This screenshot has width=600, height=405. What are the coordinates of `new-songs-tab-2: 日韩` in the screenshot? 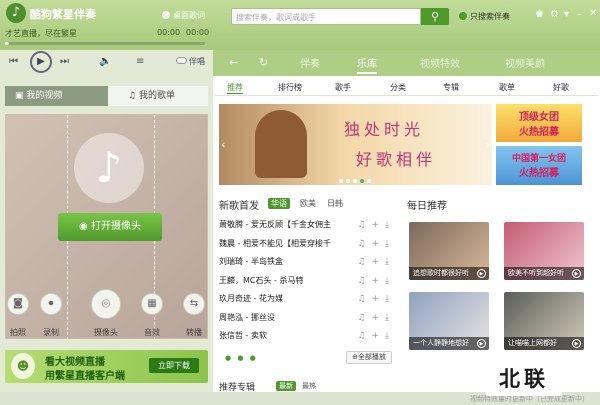 It's located at (335, 203).